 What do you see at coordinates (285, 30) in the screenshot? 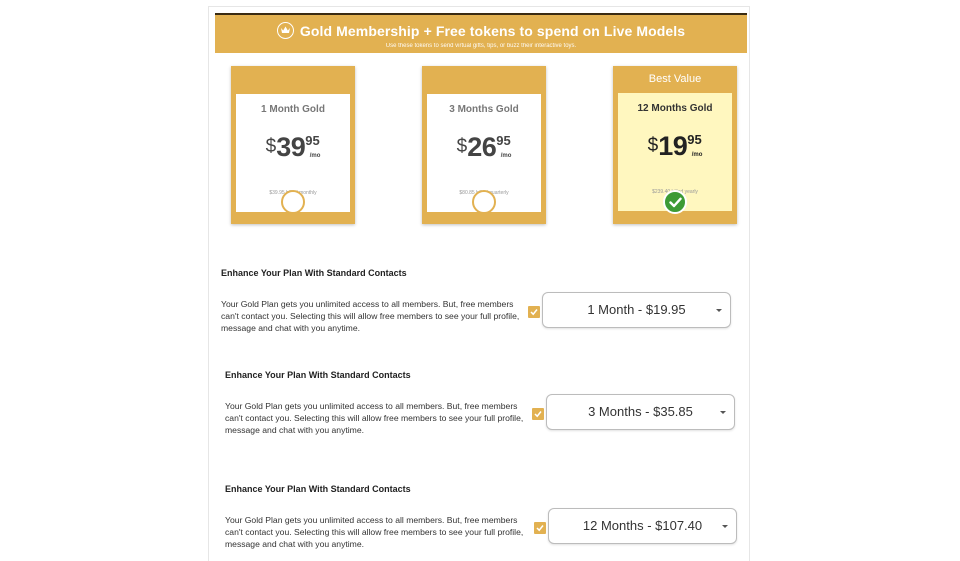
I see `crown-icon` at bounding box center [285, 30].